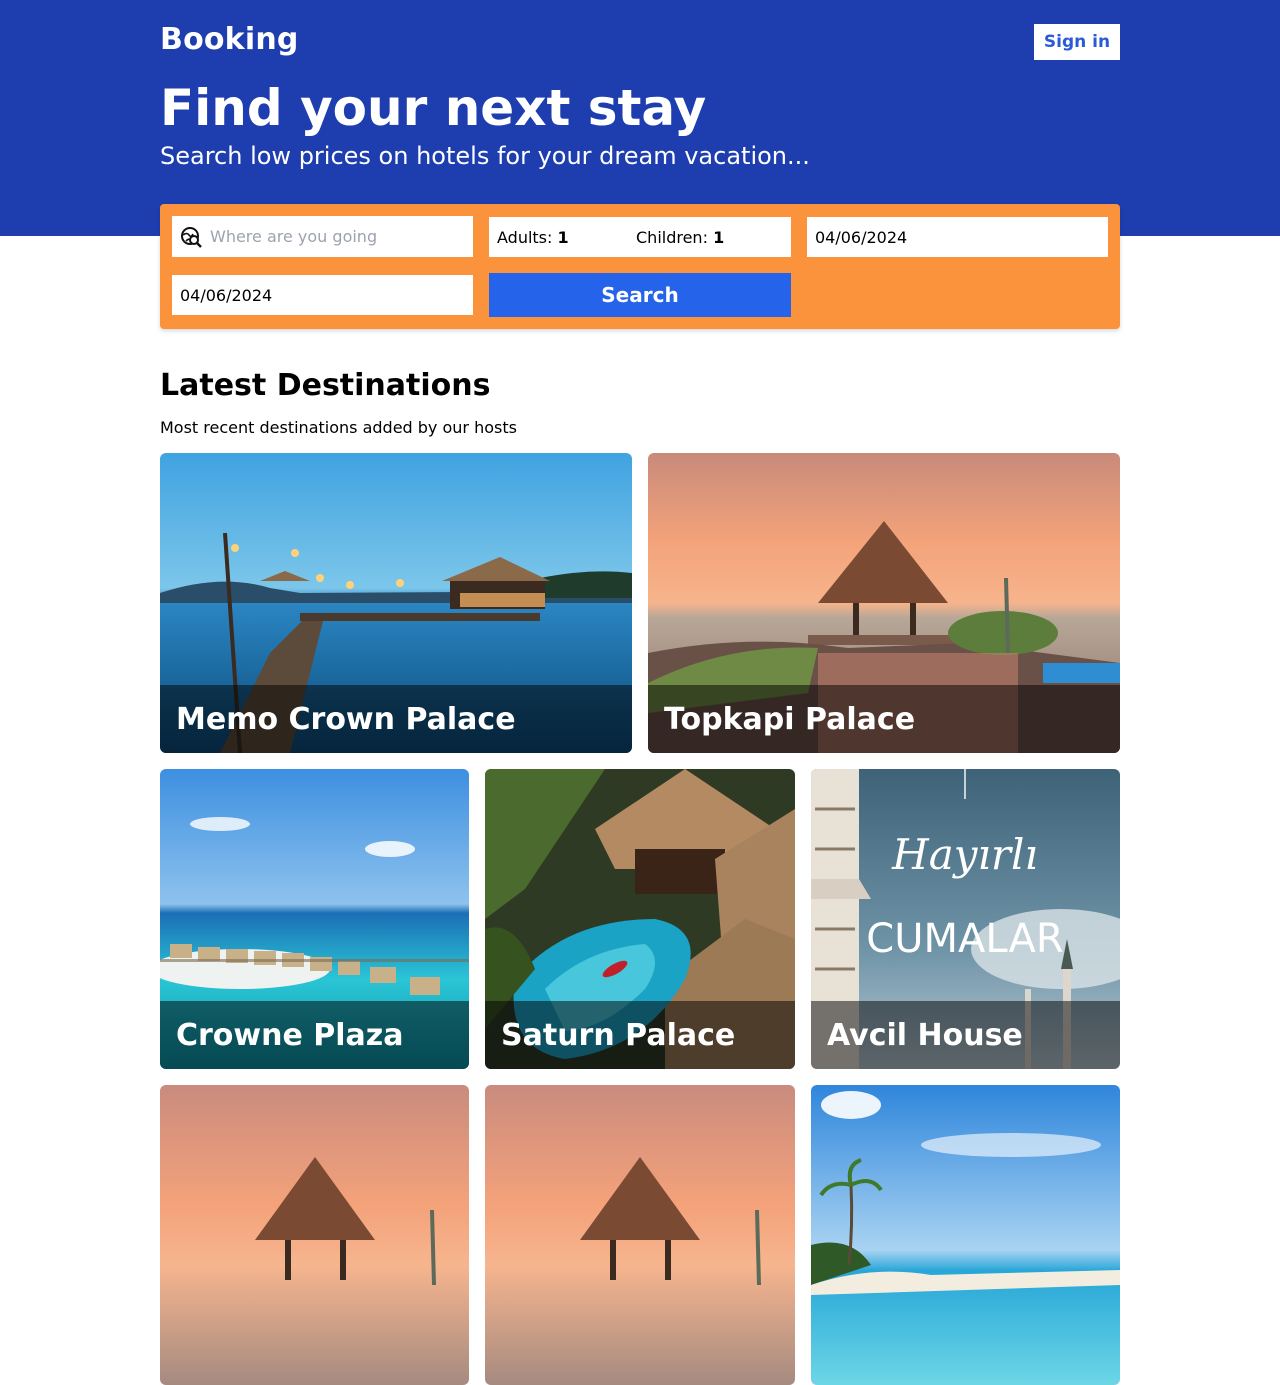 This screenshot has width=1280, height=1385. What do you see at coordinates (957, 237) in the screenshot?
I see `check-in-date-input: 04/06/2024` at bounding box center [957, 237].